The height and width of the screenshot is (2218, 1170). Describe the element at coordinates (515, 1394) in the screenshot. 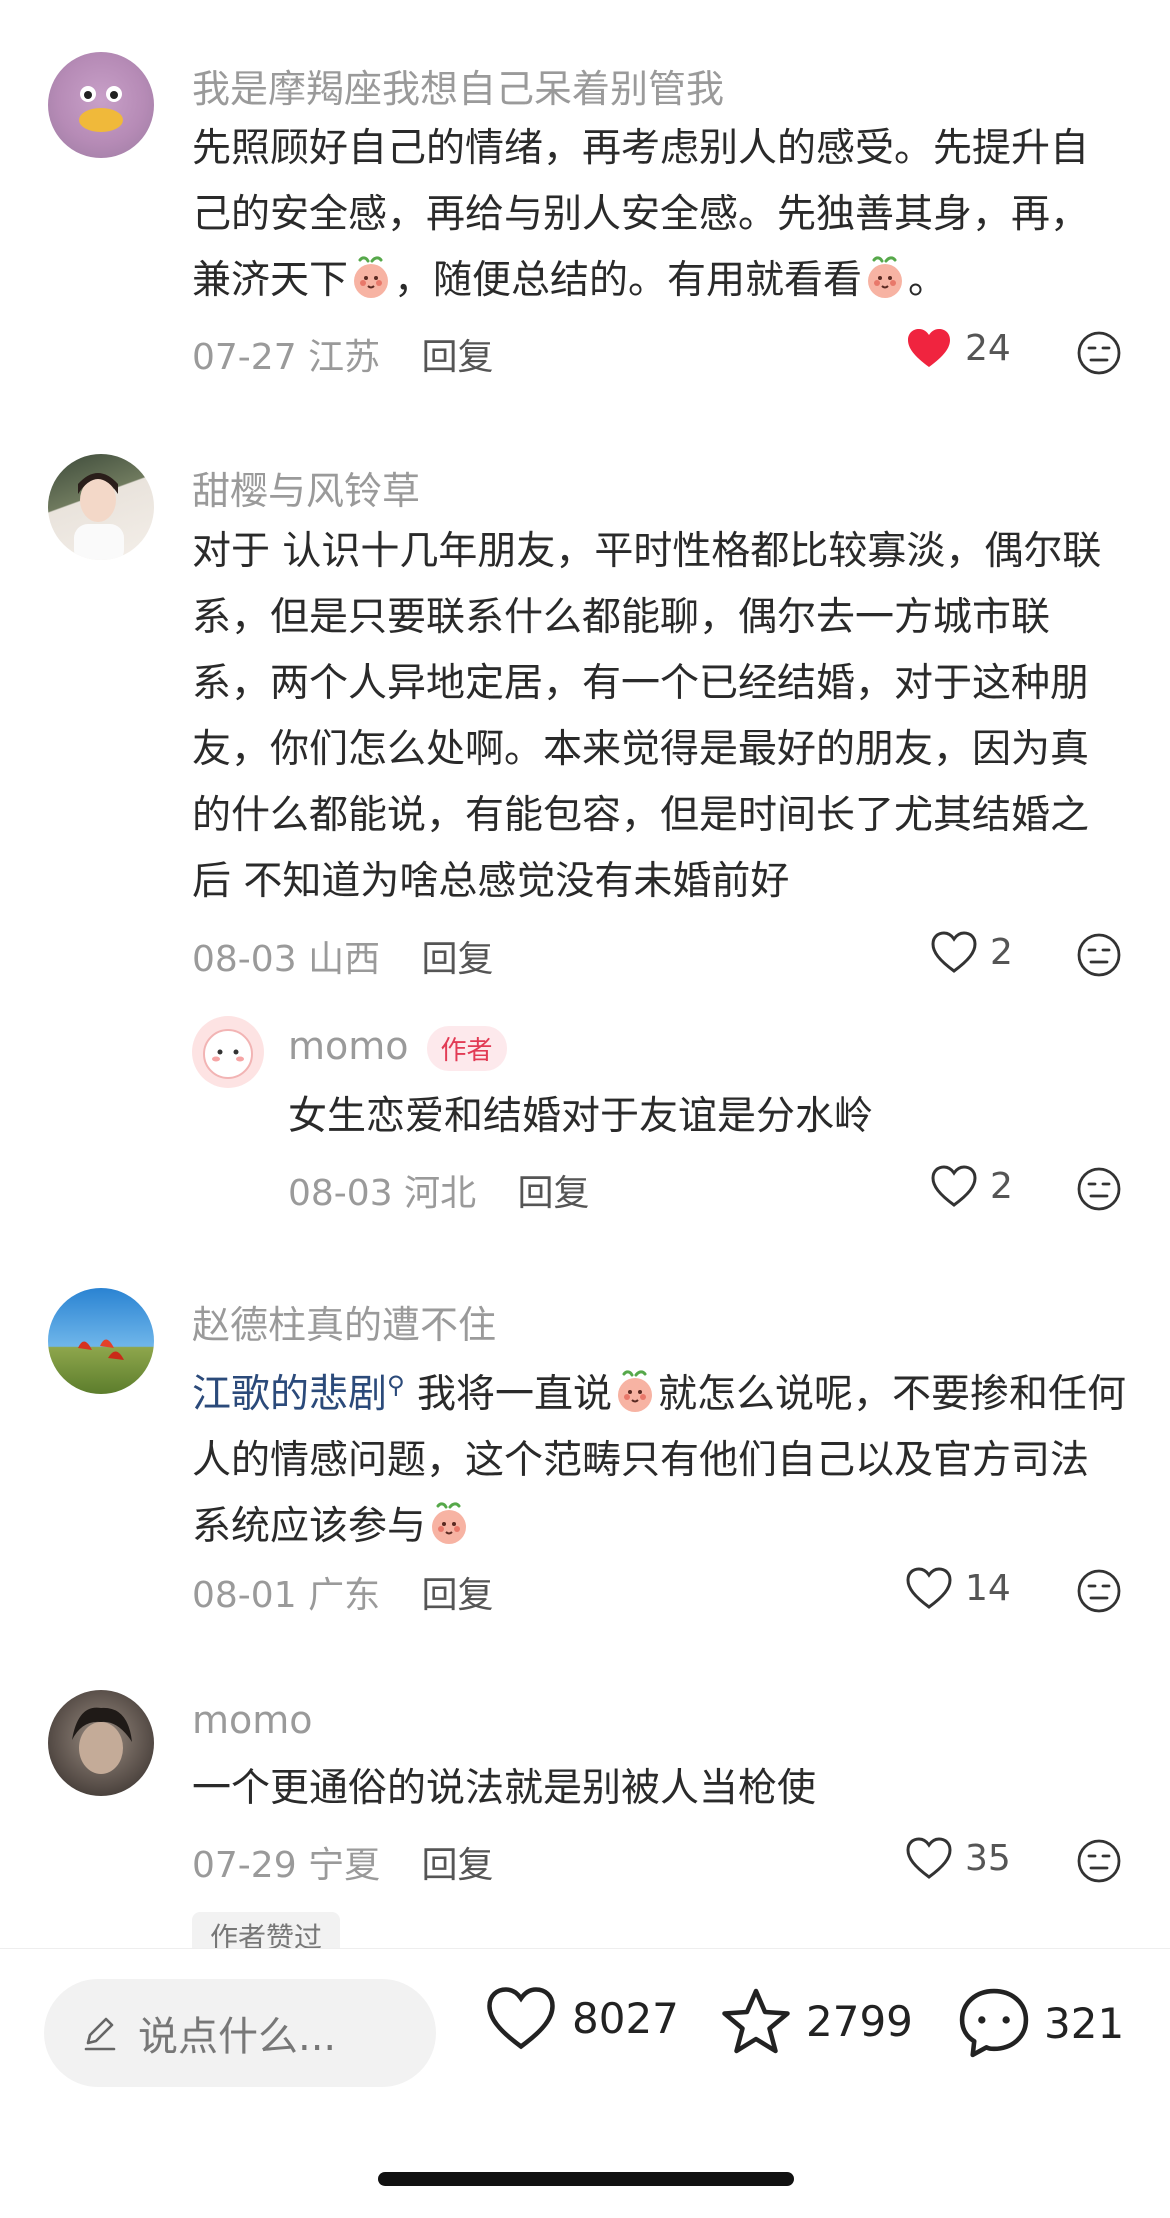

I see `comment-text-part: 我将一直说` at that location.